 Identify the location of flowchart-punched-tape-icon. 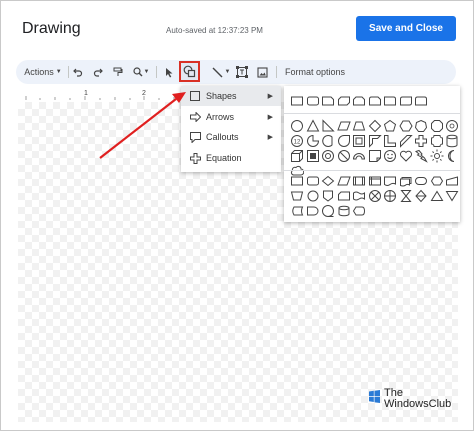
(359, 196).